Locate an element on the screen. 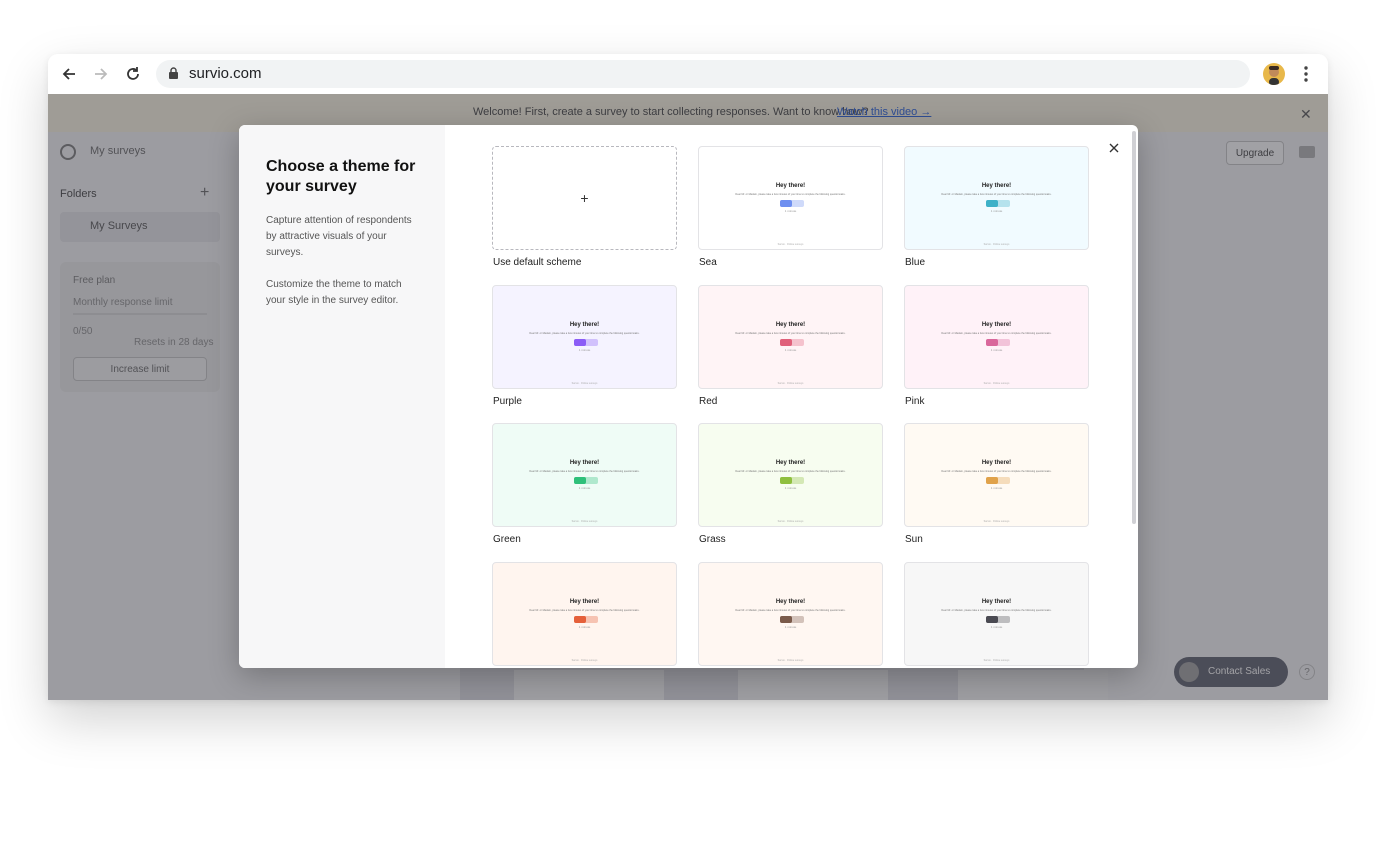 This screenshot has width=1376, height=862. theme-label: Red is located at coordinates (708, 401).